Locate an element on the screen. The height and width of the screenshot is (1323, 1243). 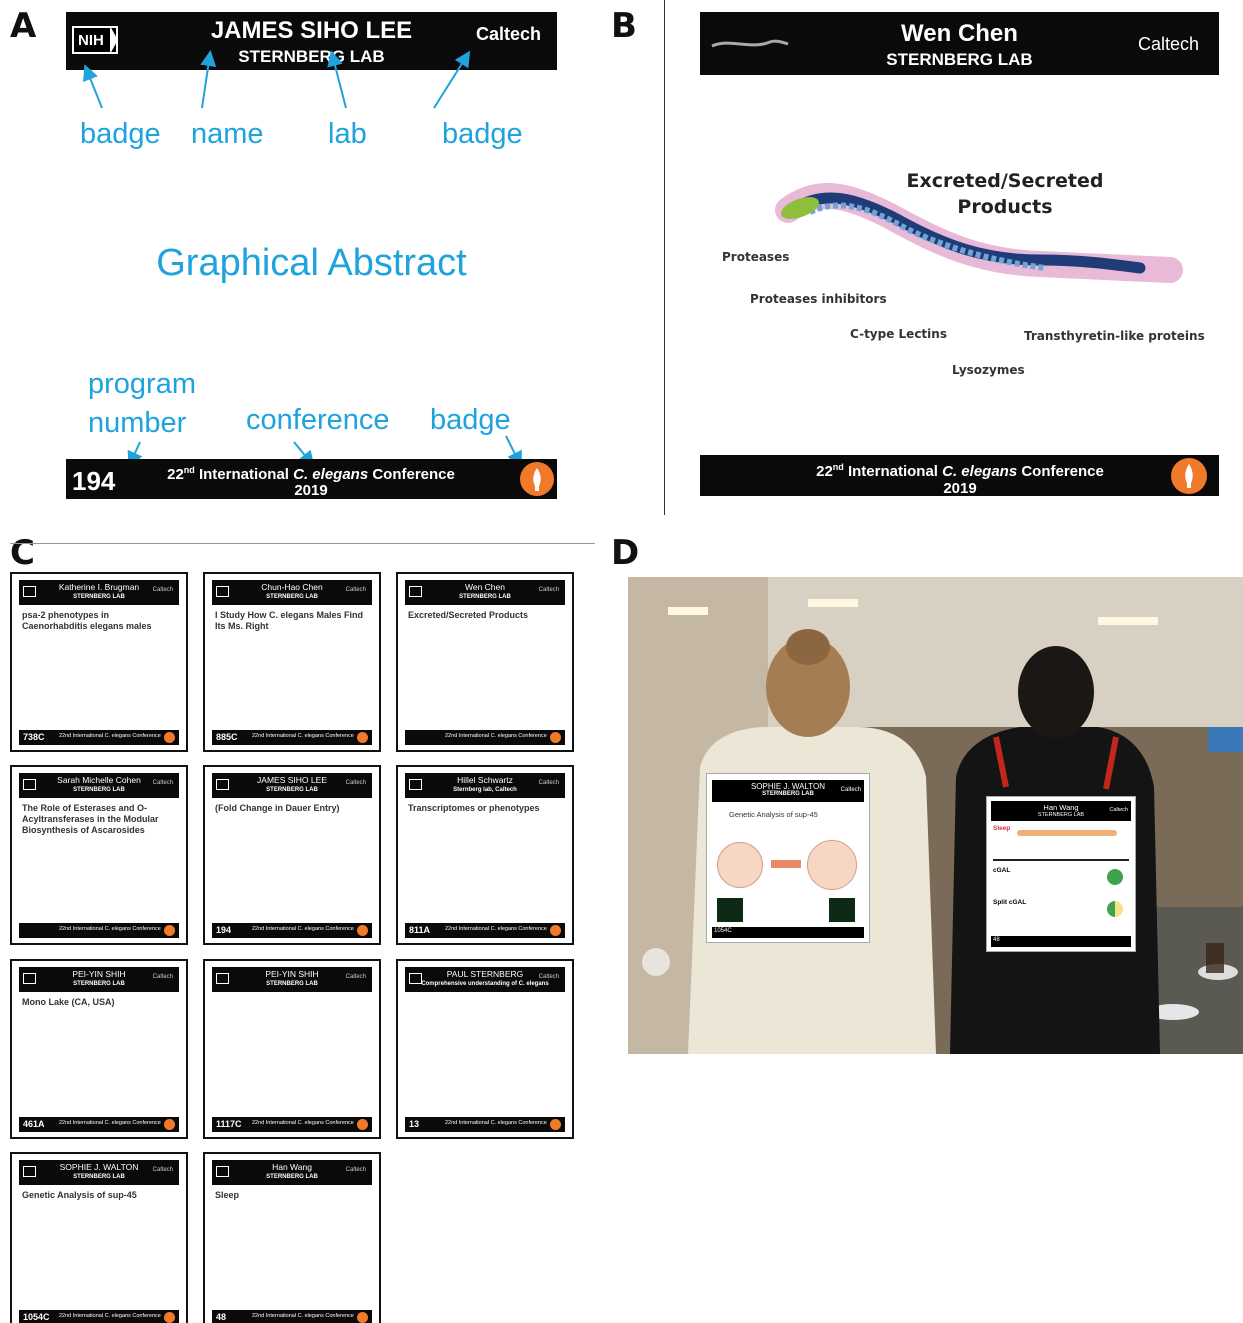
thumb-abstract-text: (Fold Change in Dauer Entry) is located at coordinates (277, 808).